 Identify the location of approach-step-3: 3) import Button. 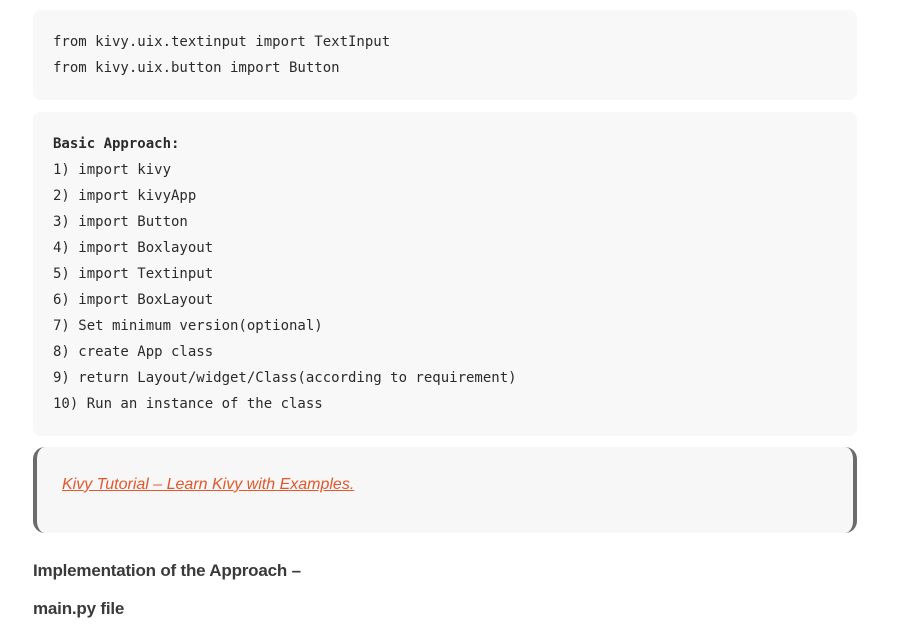
(120, 222).